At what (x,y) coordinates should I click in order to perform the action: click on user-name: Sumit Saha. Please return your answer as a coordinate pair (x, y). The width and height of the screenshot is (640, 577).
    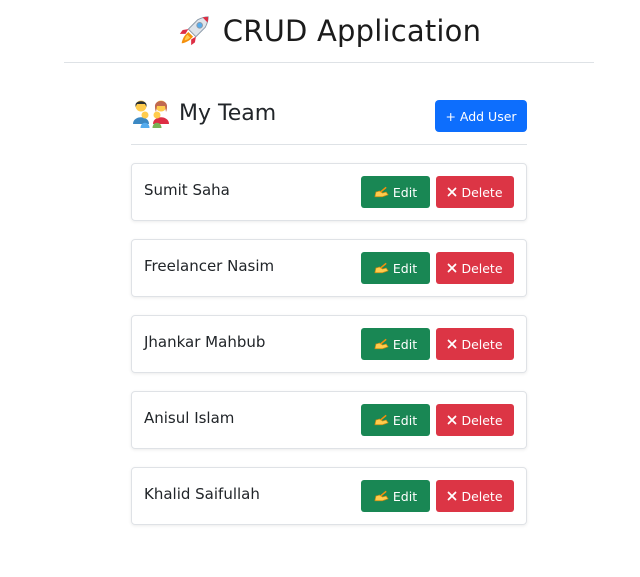
    Looking at the image, I should click on (187, 190).